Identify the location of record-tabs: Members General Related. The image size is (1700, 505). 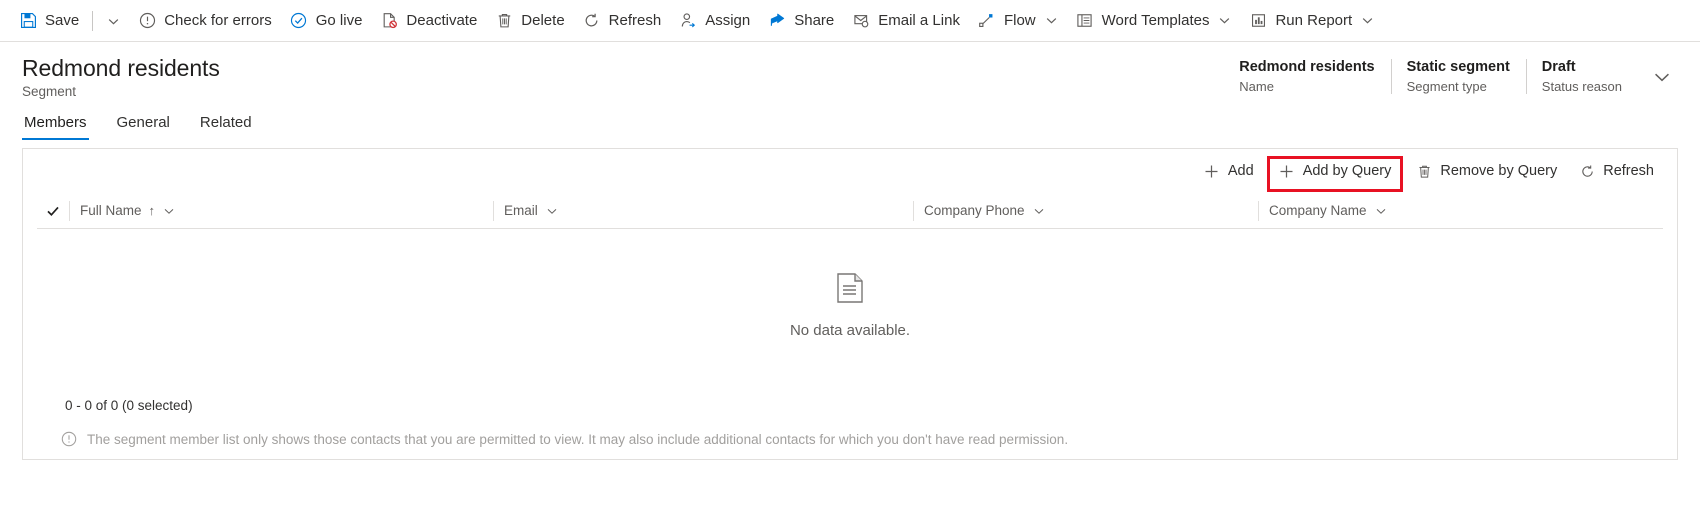
(850, 122).